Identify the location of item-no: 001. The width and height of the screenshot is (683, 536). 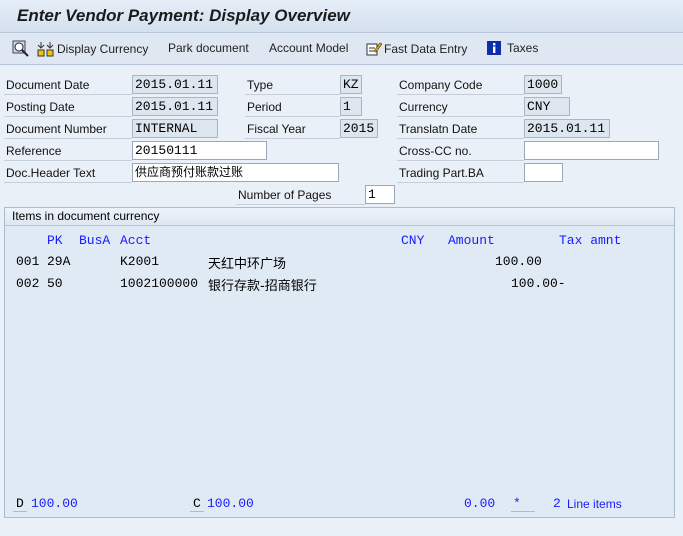
(28, 261).